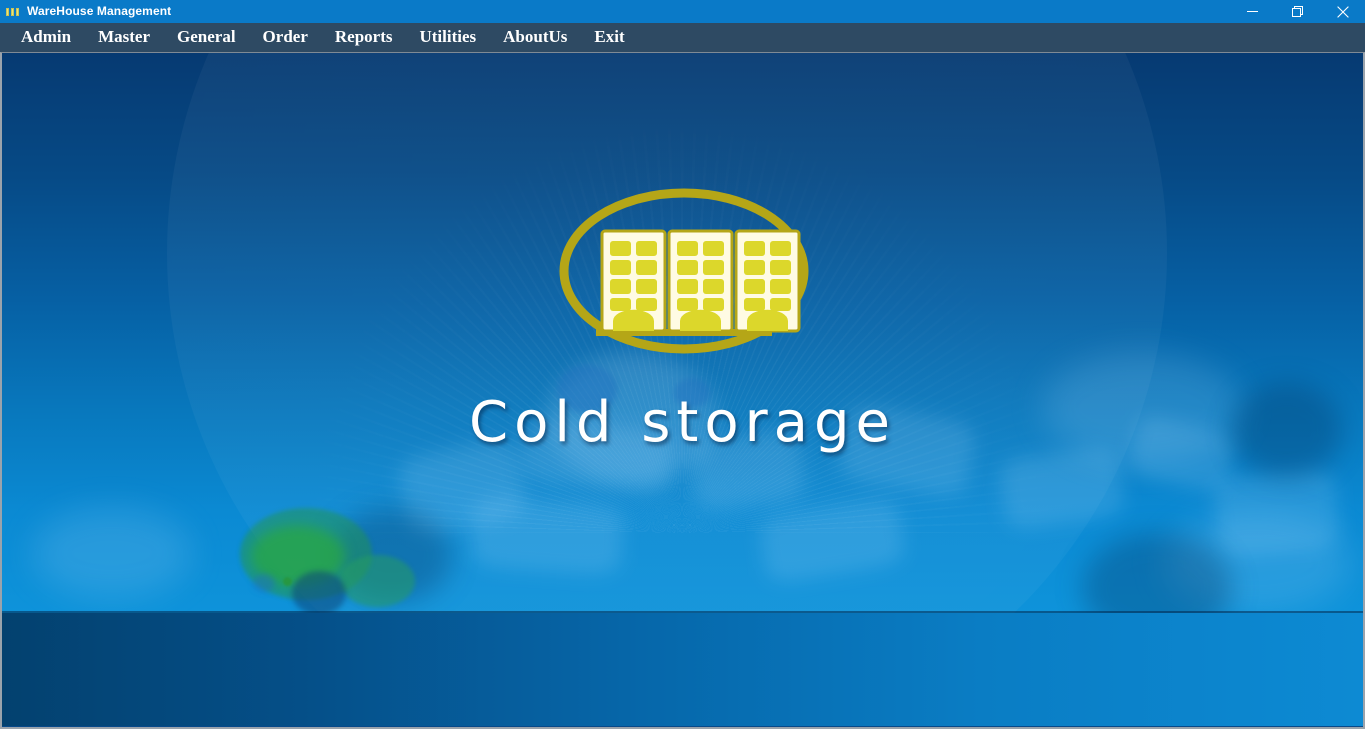 This screenshot has height=729, width=1365. I want to click on warehouse-bars-icon, so click(13, 12).